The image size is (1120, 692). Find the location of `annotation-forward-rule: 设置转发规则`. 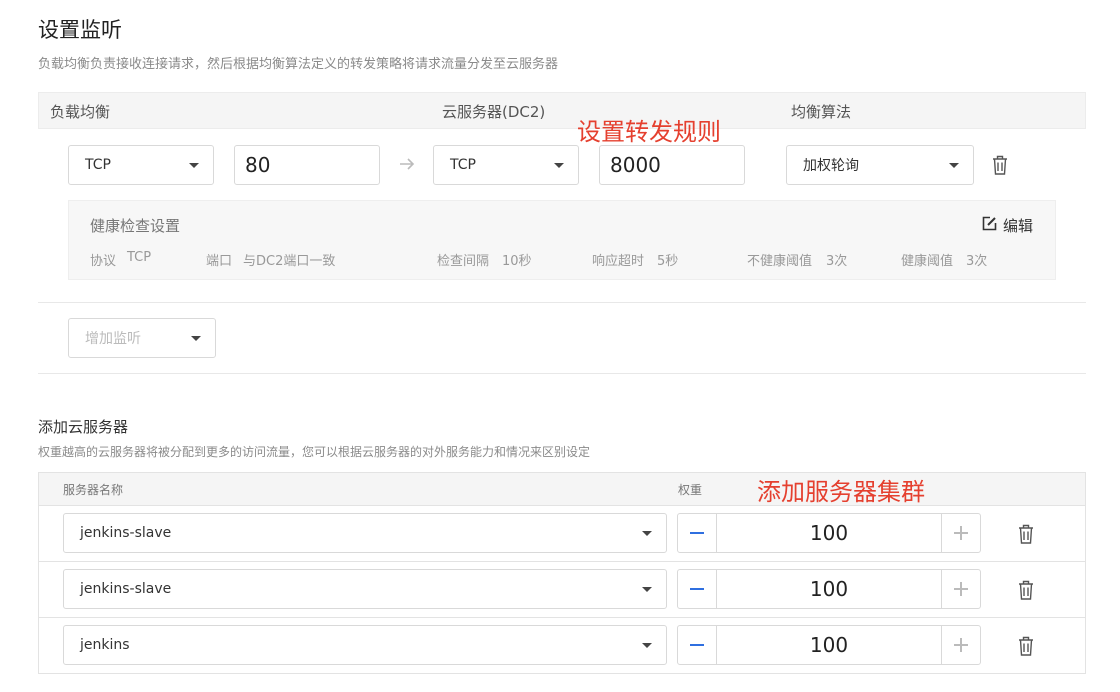

annotation-forward-rule: 设置转发规则 is located at coordinates (649, 132).